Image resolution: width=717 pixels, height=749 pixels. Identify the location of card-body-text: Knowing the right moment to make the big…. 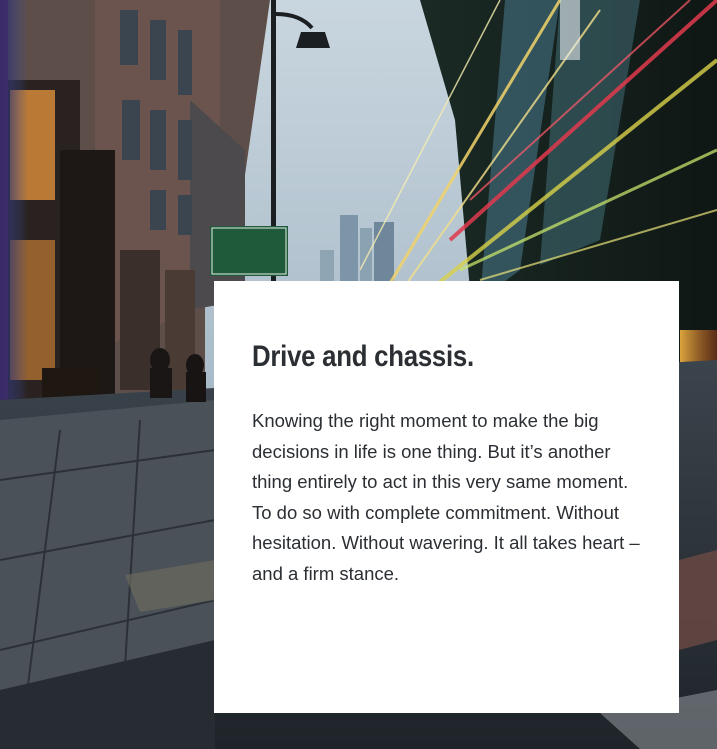
(446, 497).